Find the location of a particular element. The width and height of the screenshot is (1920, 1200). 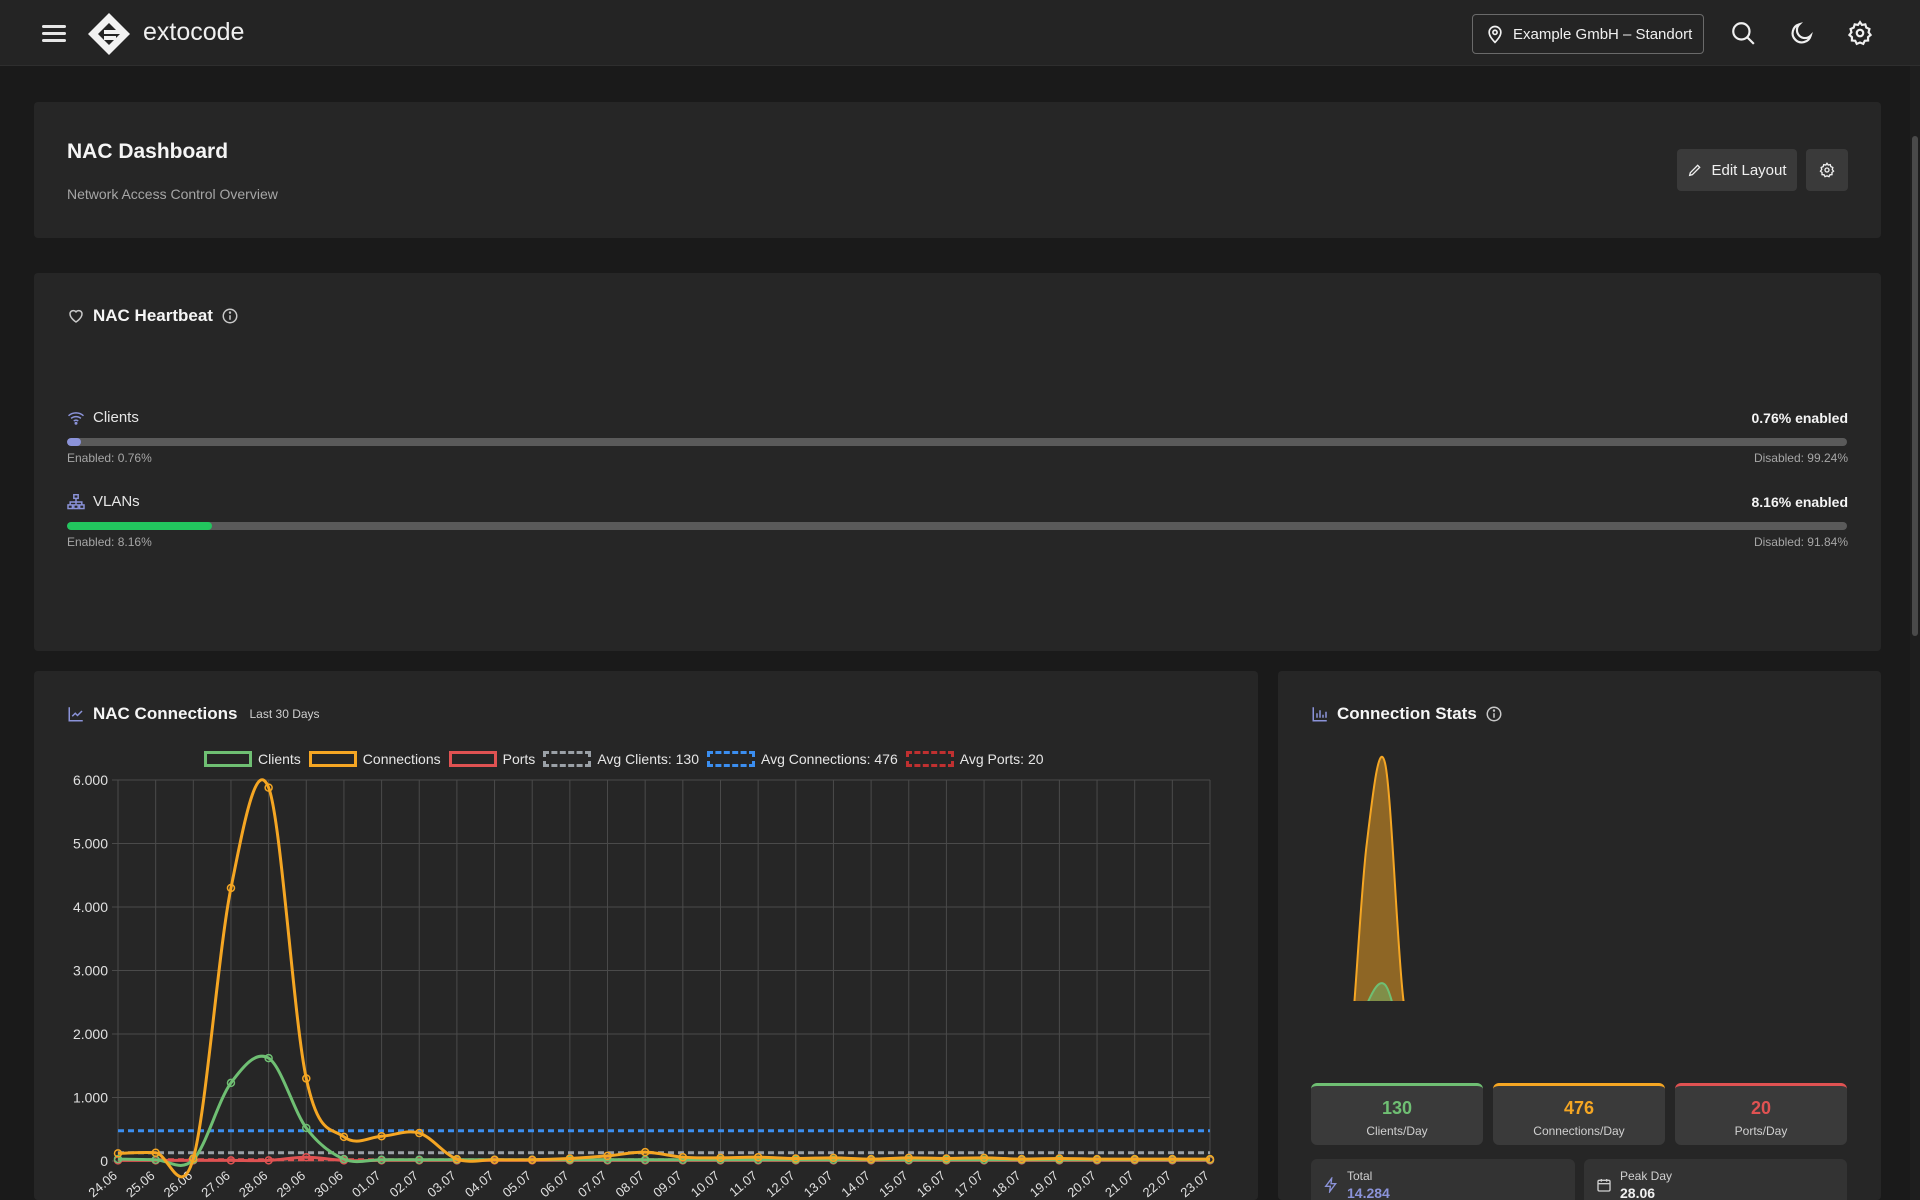

clients-enabled-text: Enabled: 0.76% is located at coordinates (109, 458).